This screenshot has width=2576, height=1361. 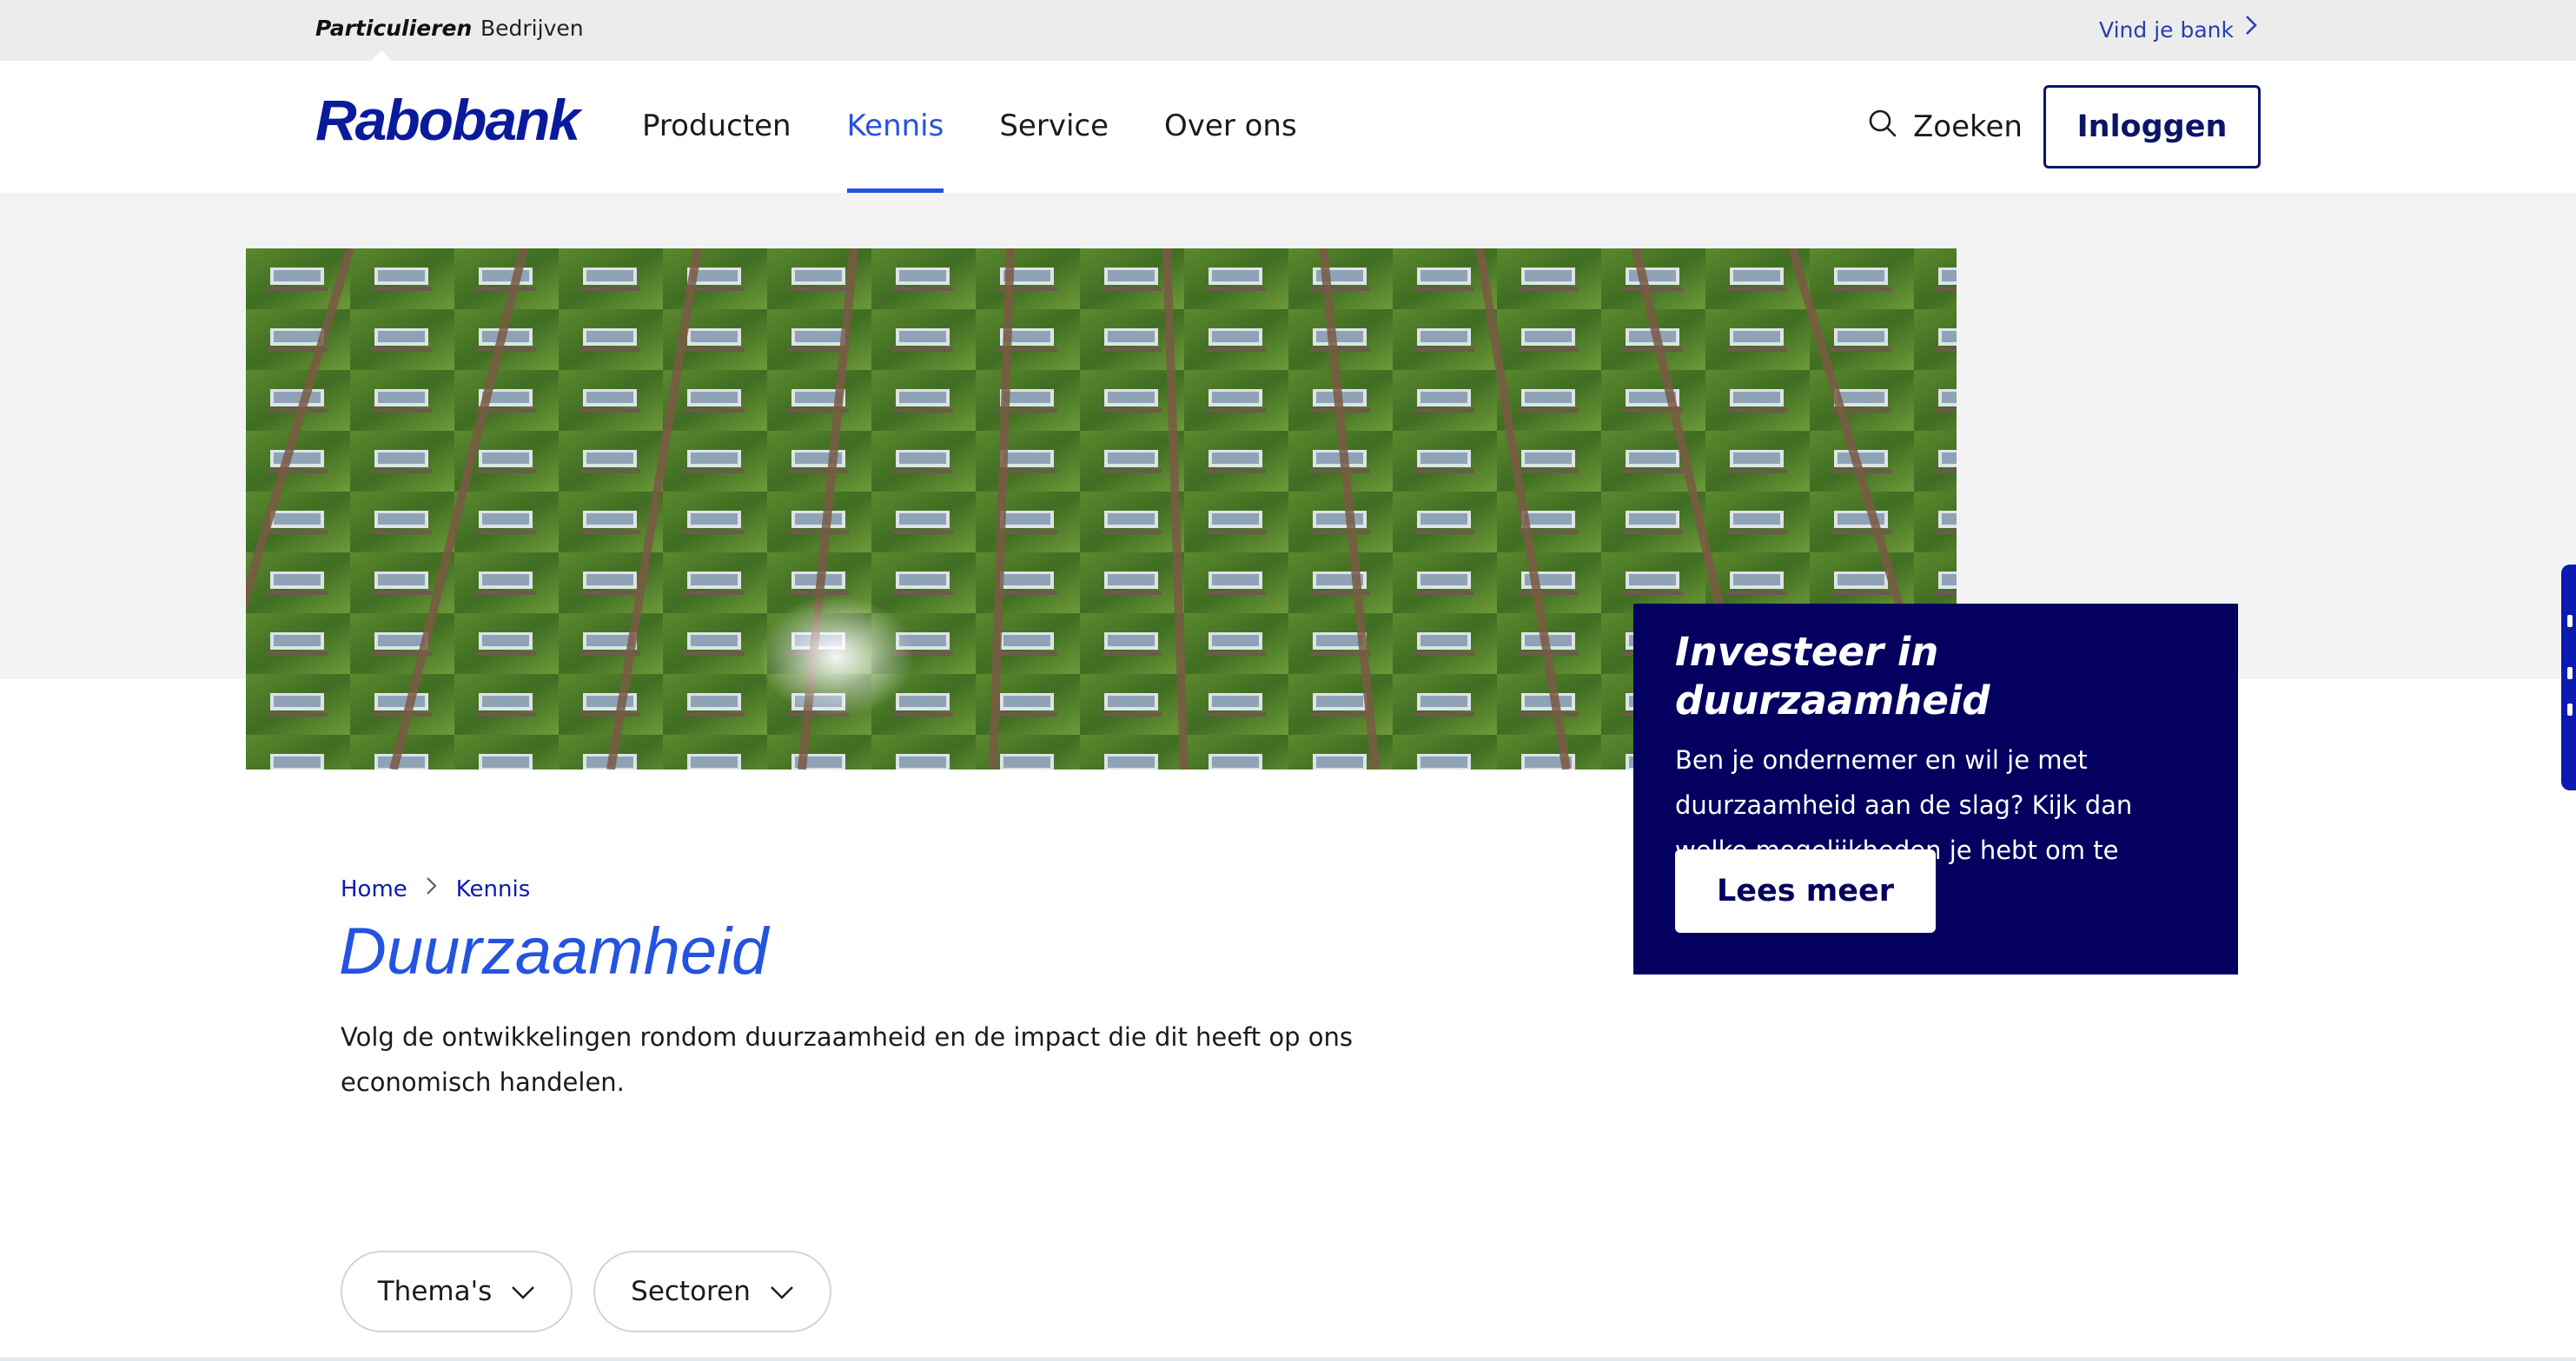 I want to click on filter-label: Thema's, so click(x=435, y=1292).